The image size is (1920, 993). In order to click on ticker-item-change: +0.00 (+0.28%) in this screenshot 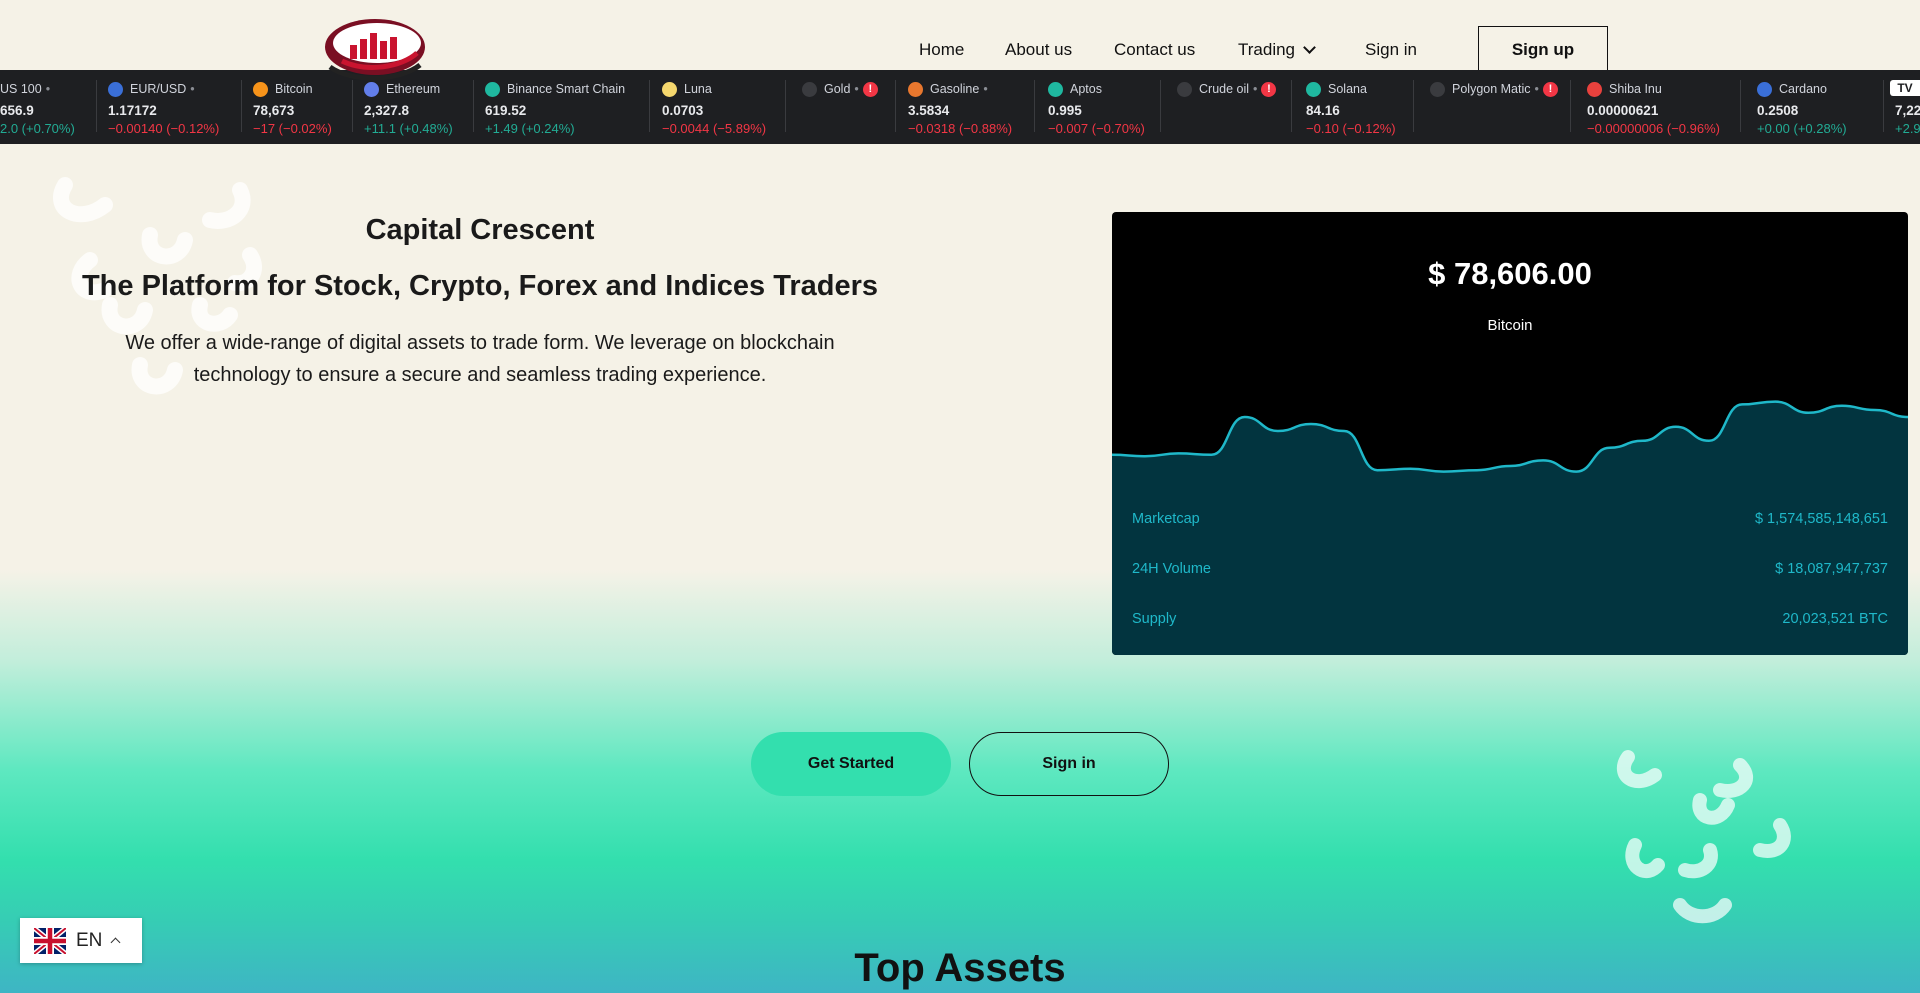, I will do `click(1802, 128)`.